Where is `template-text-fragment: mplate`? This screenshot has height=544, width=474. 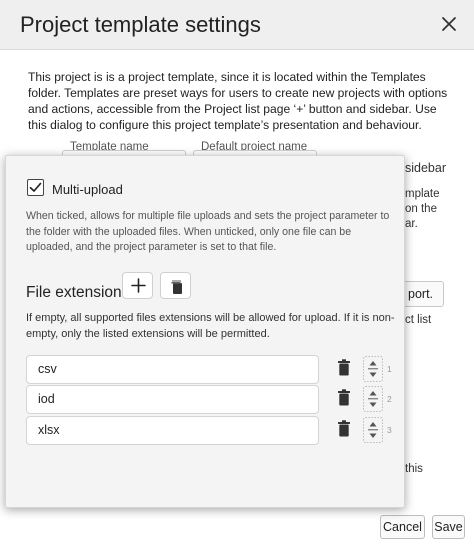
template-text-fragment: mplate is located at coordinates (422, 194).